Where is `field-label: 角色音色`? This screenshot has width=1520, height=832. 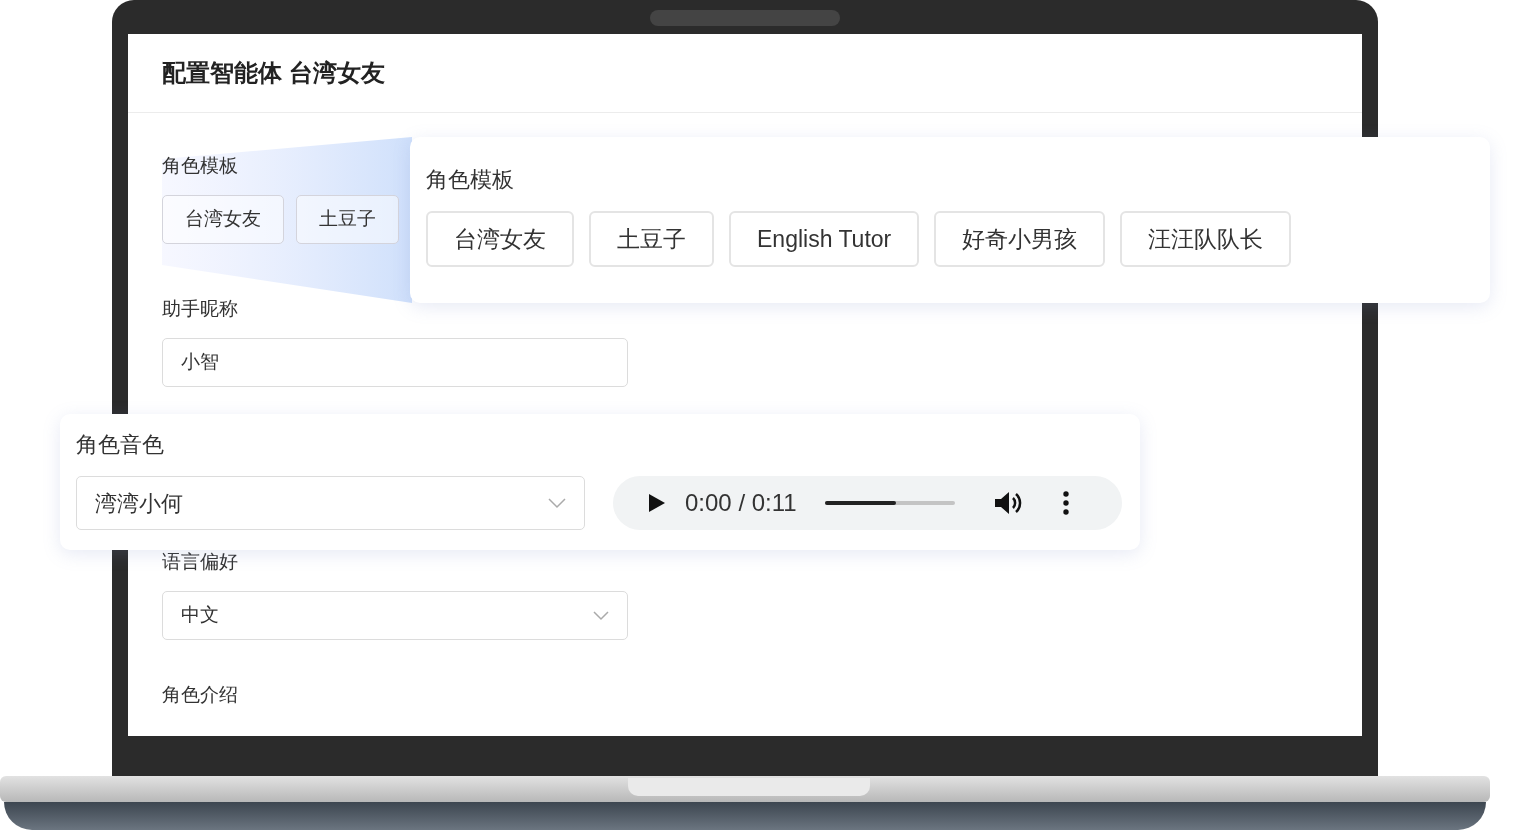 field-label: 角色音色 is located at coordinates (120, 445).